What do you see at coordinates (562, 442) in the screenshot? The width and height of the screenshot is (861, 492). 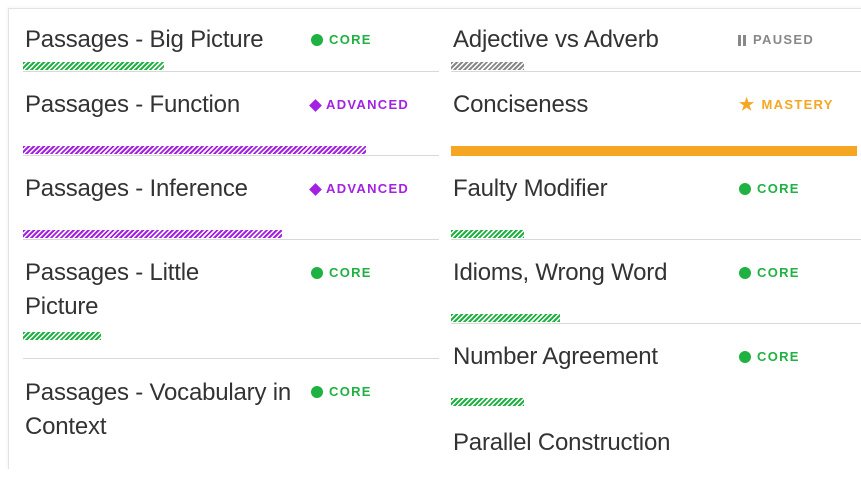 I see `skill-name: Parallel Construction` at bounding box center [562, 442].